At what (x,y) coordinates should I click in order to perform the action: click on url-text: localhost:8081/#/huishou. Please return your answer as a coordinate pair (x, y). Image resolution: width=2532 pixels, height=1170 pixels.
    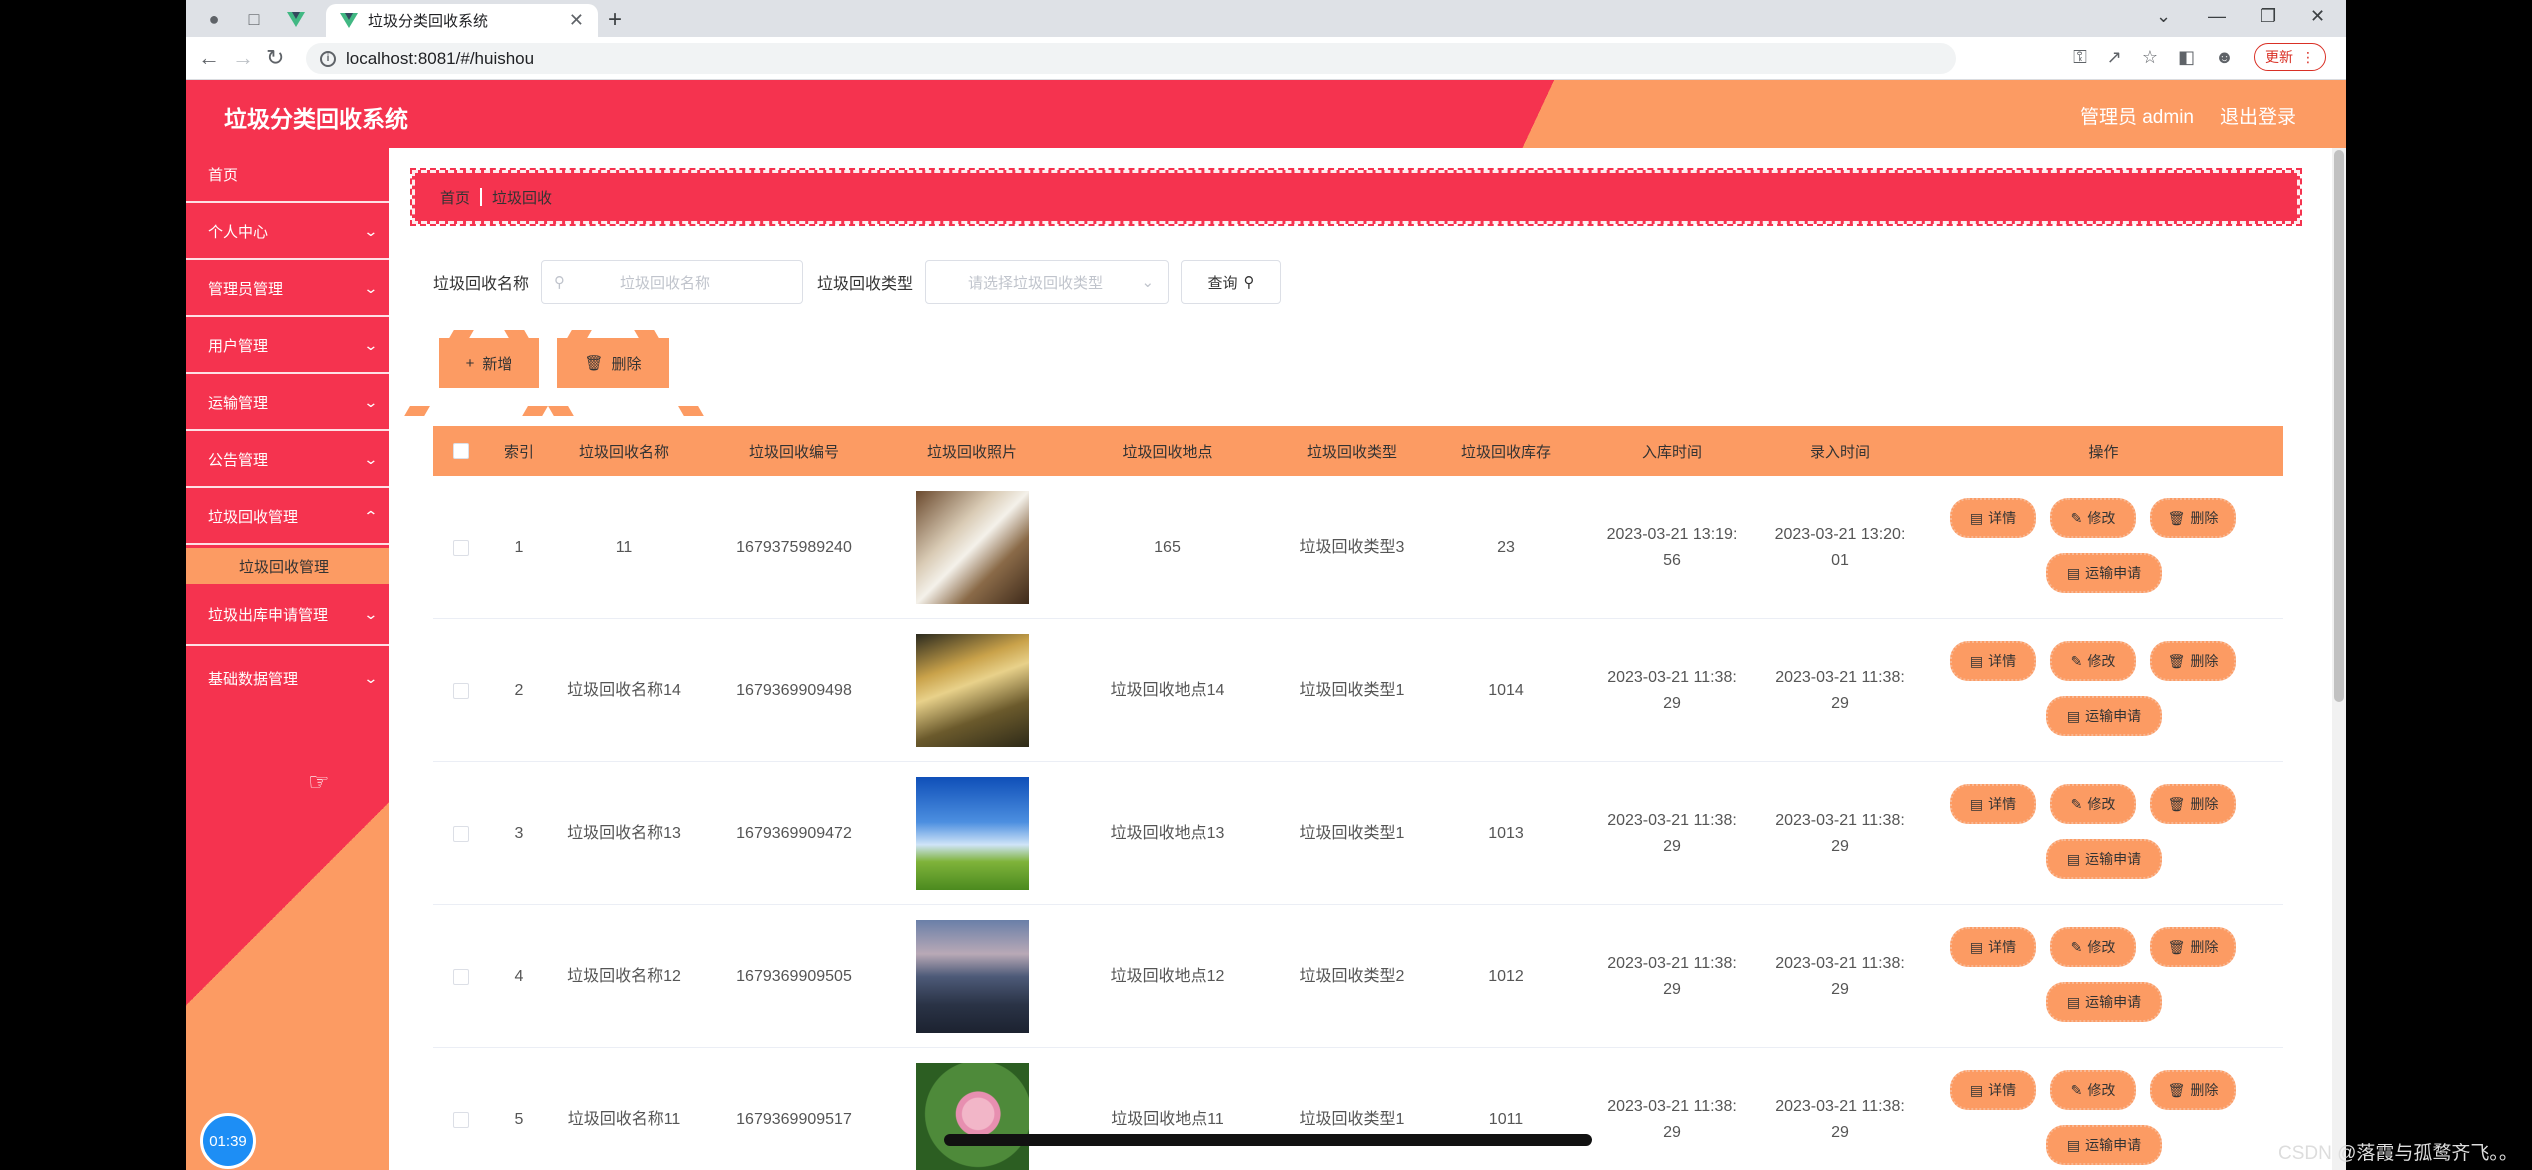
    Looking at the image, I should click on (440, 58).